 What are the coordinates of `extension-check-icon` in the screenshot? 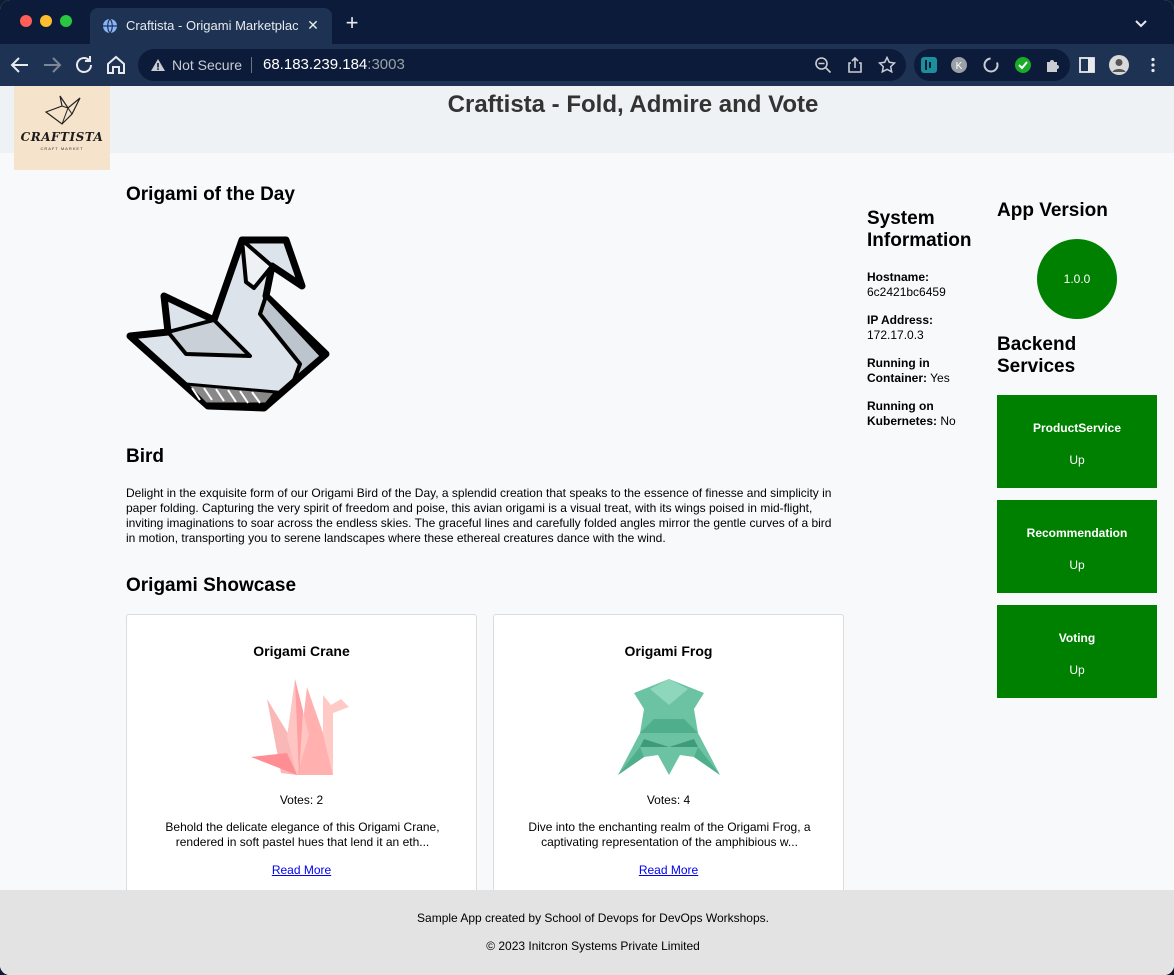 It's located at (1023, 65).